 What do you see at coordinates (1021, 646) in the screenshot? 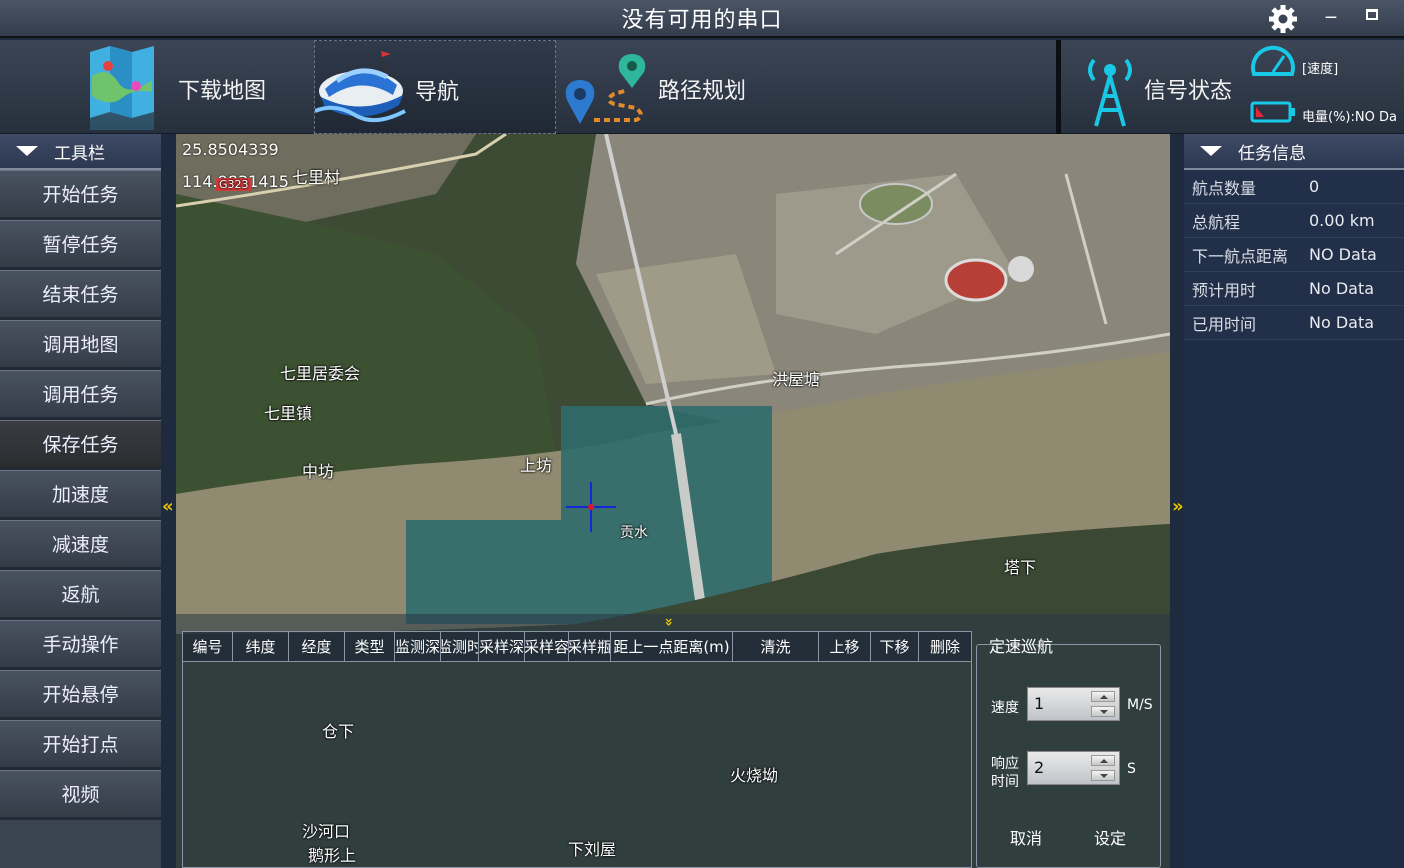
I see `cruise-title: 定速巡航` at bounding box center [1021, 646].